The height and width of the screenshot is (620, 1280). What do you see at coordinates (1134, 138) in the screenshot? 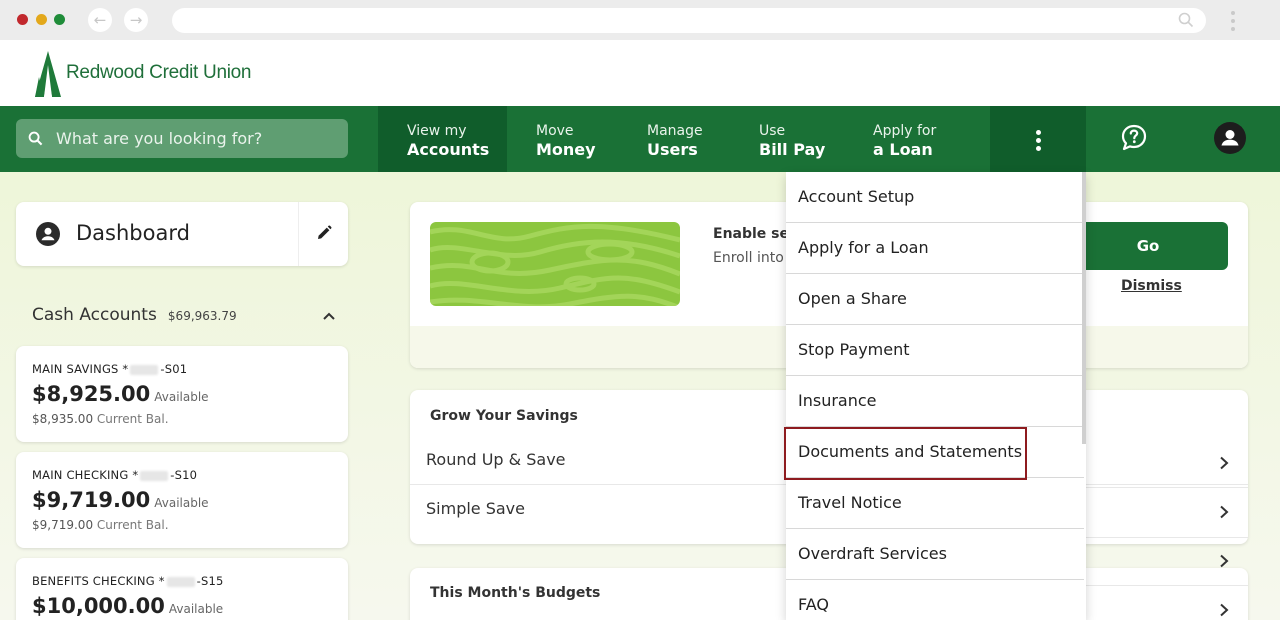
I see `chat-help-icon` at bounding box center [1134, 138].